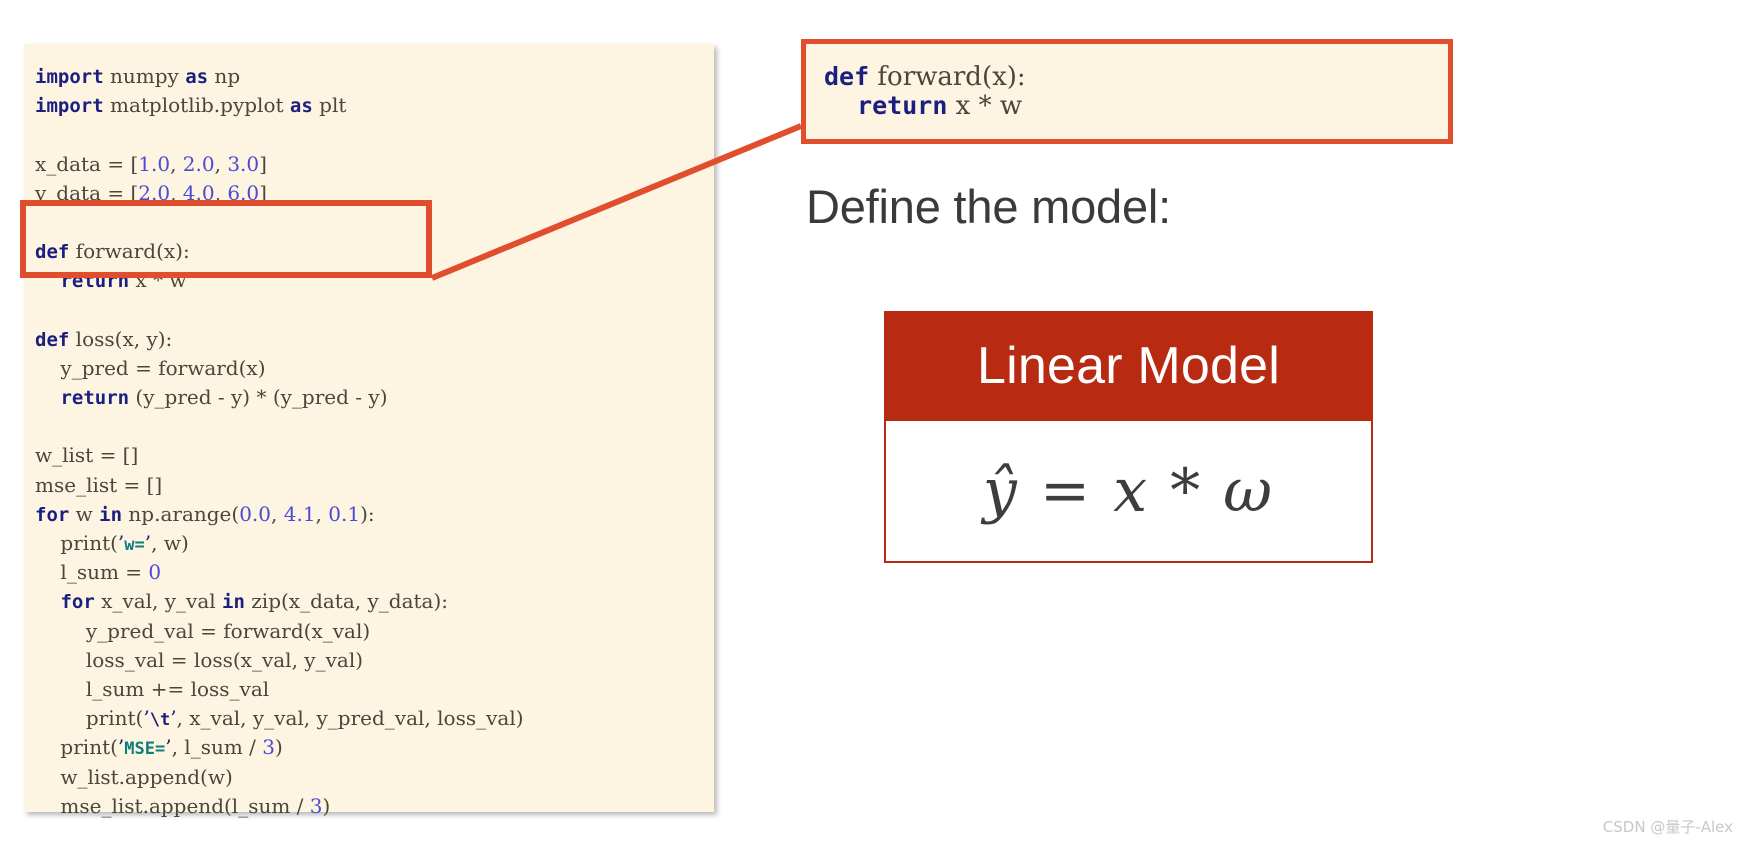 This screenshot has width=1747, height=849. I want to click on code-token: w_list = [], so click(87, 455).